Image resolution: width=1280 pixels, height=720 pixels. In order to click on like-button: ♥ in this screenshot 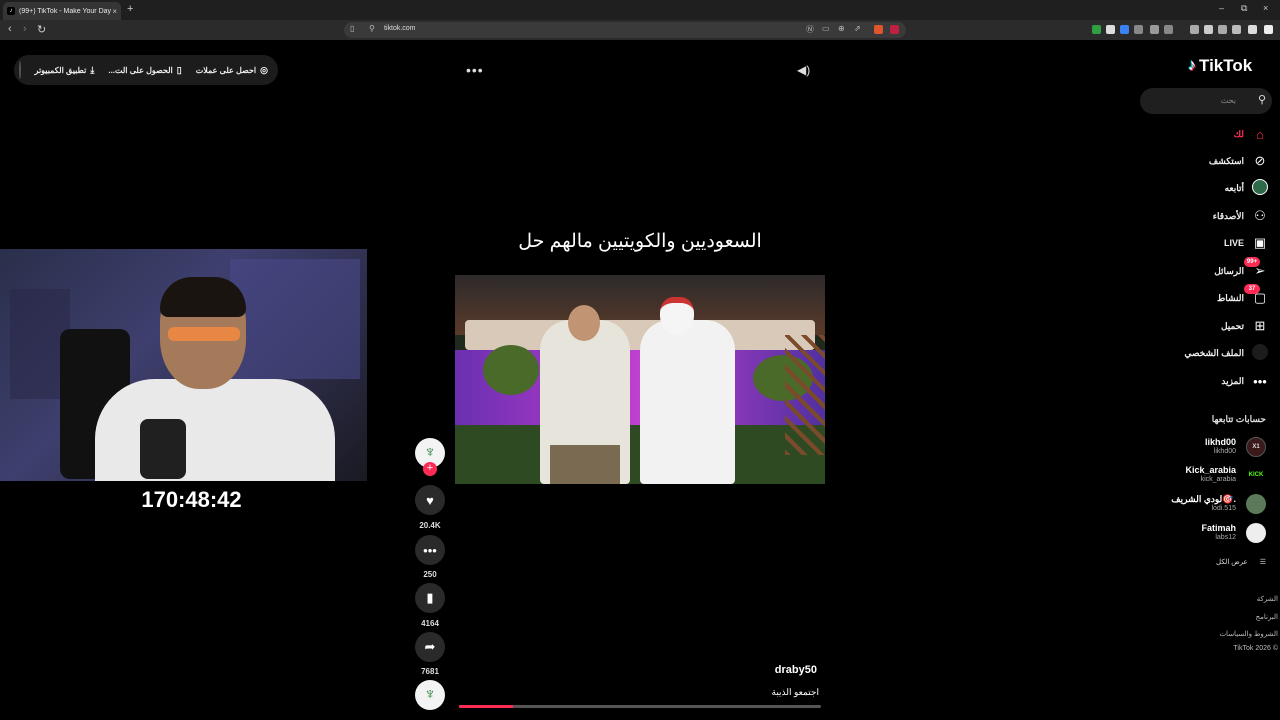, I will do `click(430, 500)`.